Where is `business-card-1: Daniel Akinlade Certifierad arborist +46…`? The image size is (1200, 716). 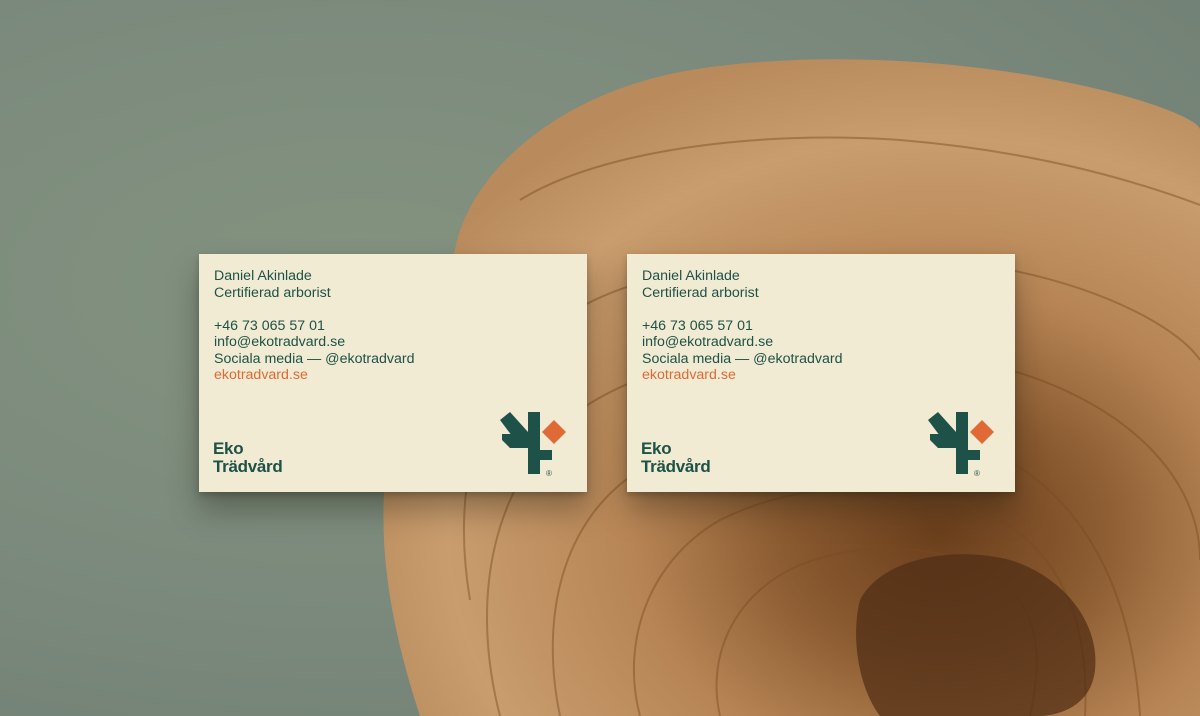
business-card-1: Daniel Akinlade Certifierad arborist +46… is located at coordinates (393, 373).